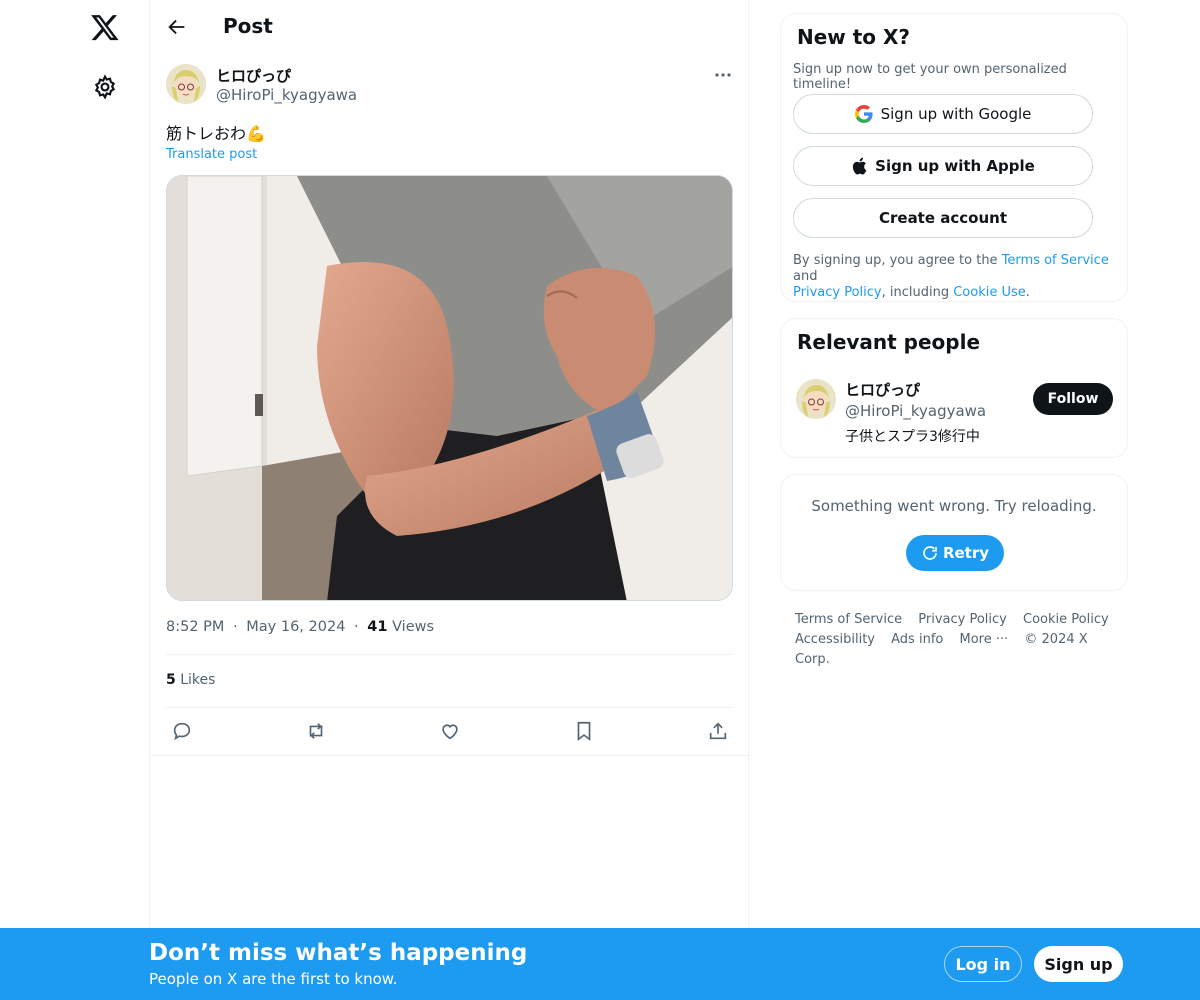  I want to click on footer-more-link: More ···, so click(983, 639).